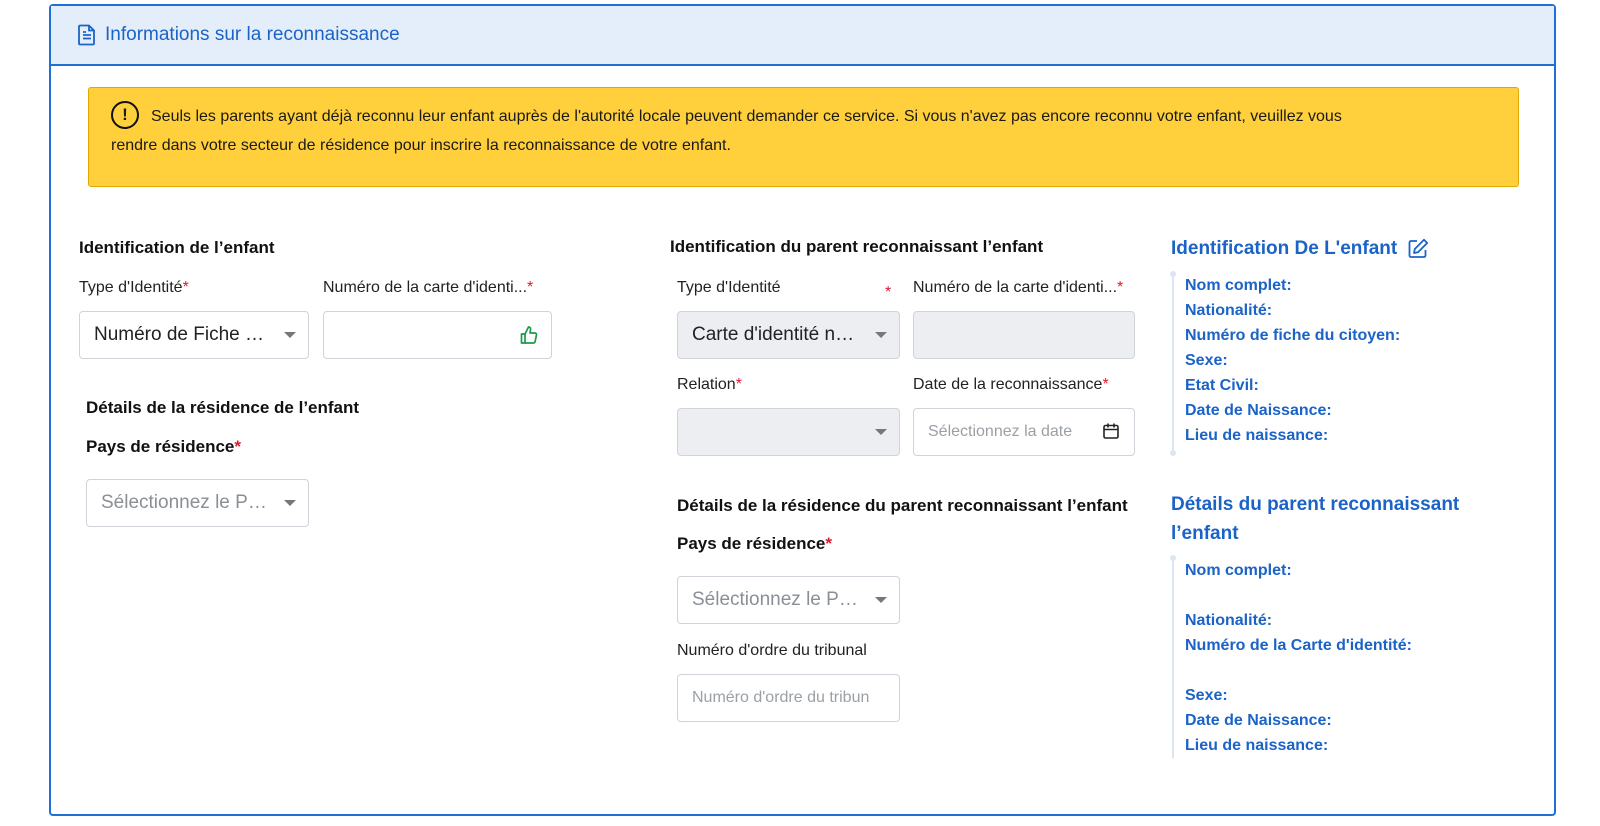 This screenshot has width=1600, height=826. What do you see at coordinates (1222, 385) in the screenshot?
I see `summary-item: Etat Civil:` at bounding box center [1222, 385].